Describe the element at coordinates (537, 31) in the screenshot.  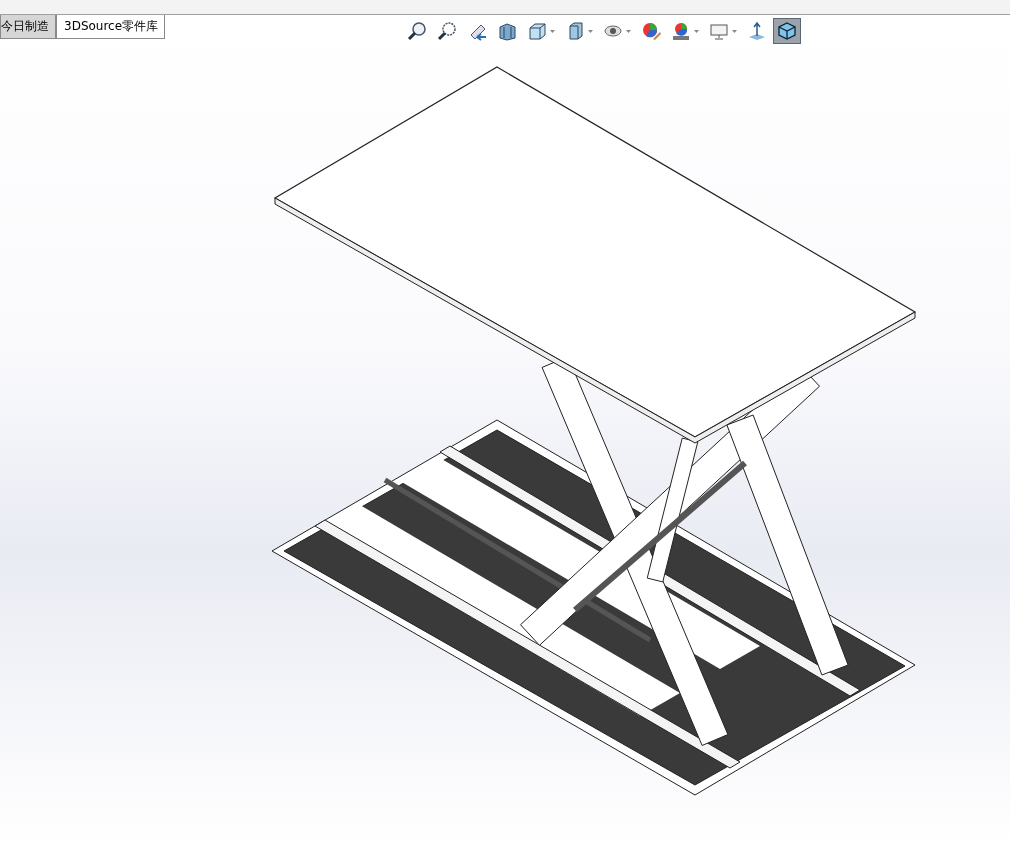
I see `box-icon` at that location.